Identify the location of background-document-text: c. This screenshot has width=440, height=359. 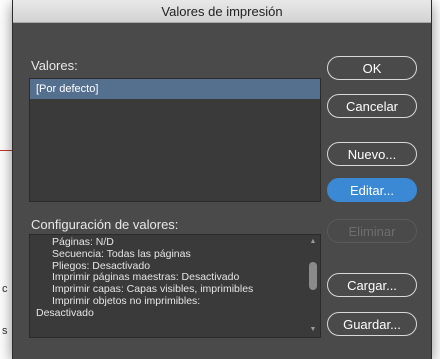
(5, 289).